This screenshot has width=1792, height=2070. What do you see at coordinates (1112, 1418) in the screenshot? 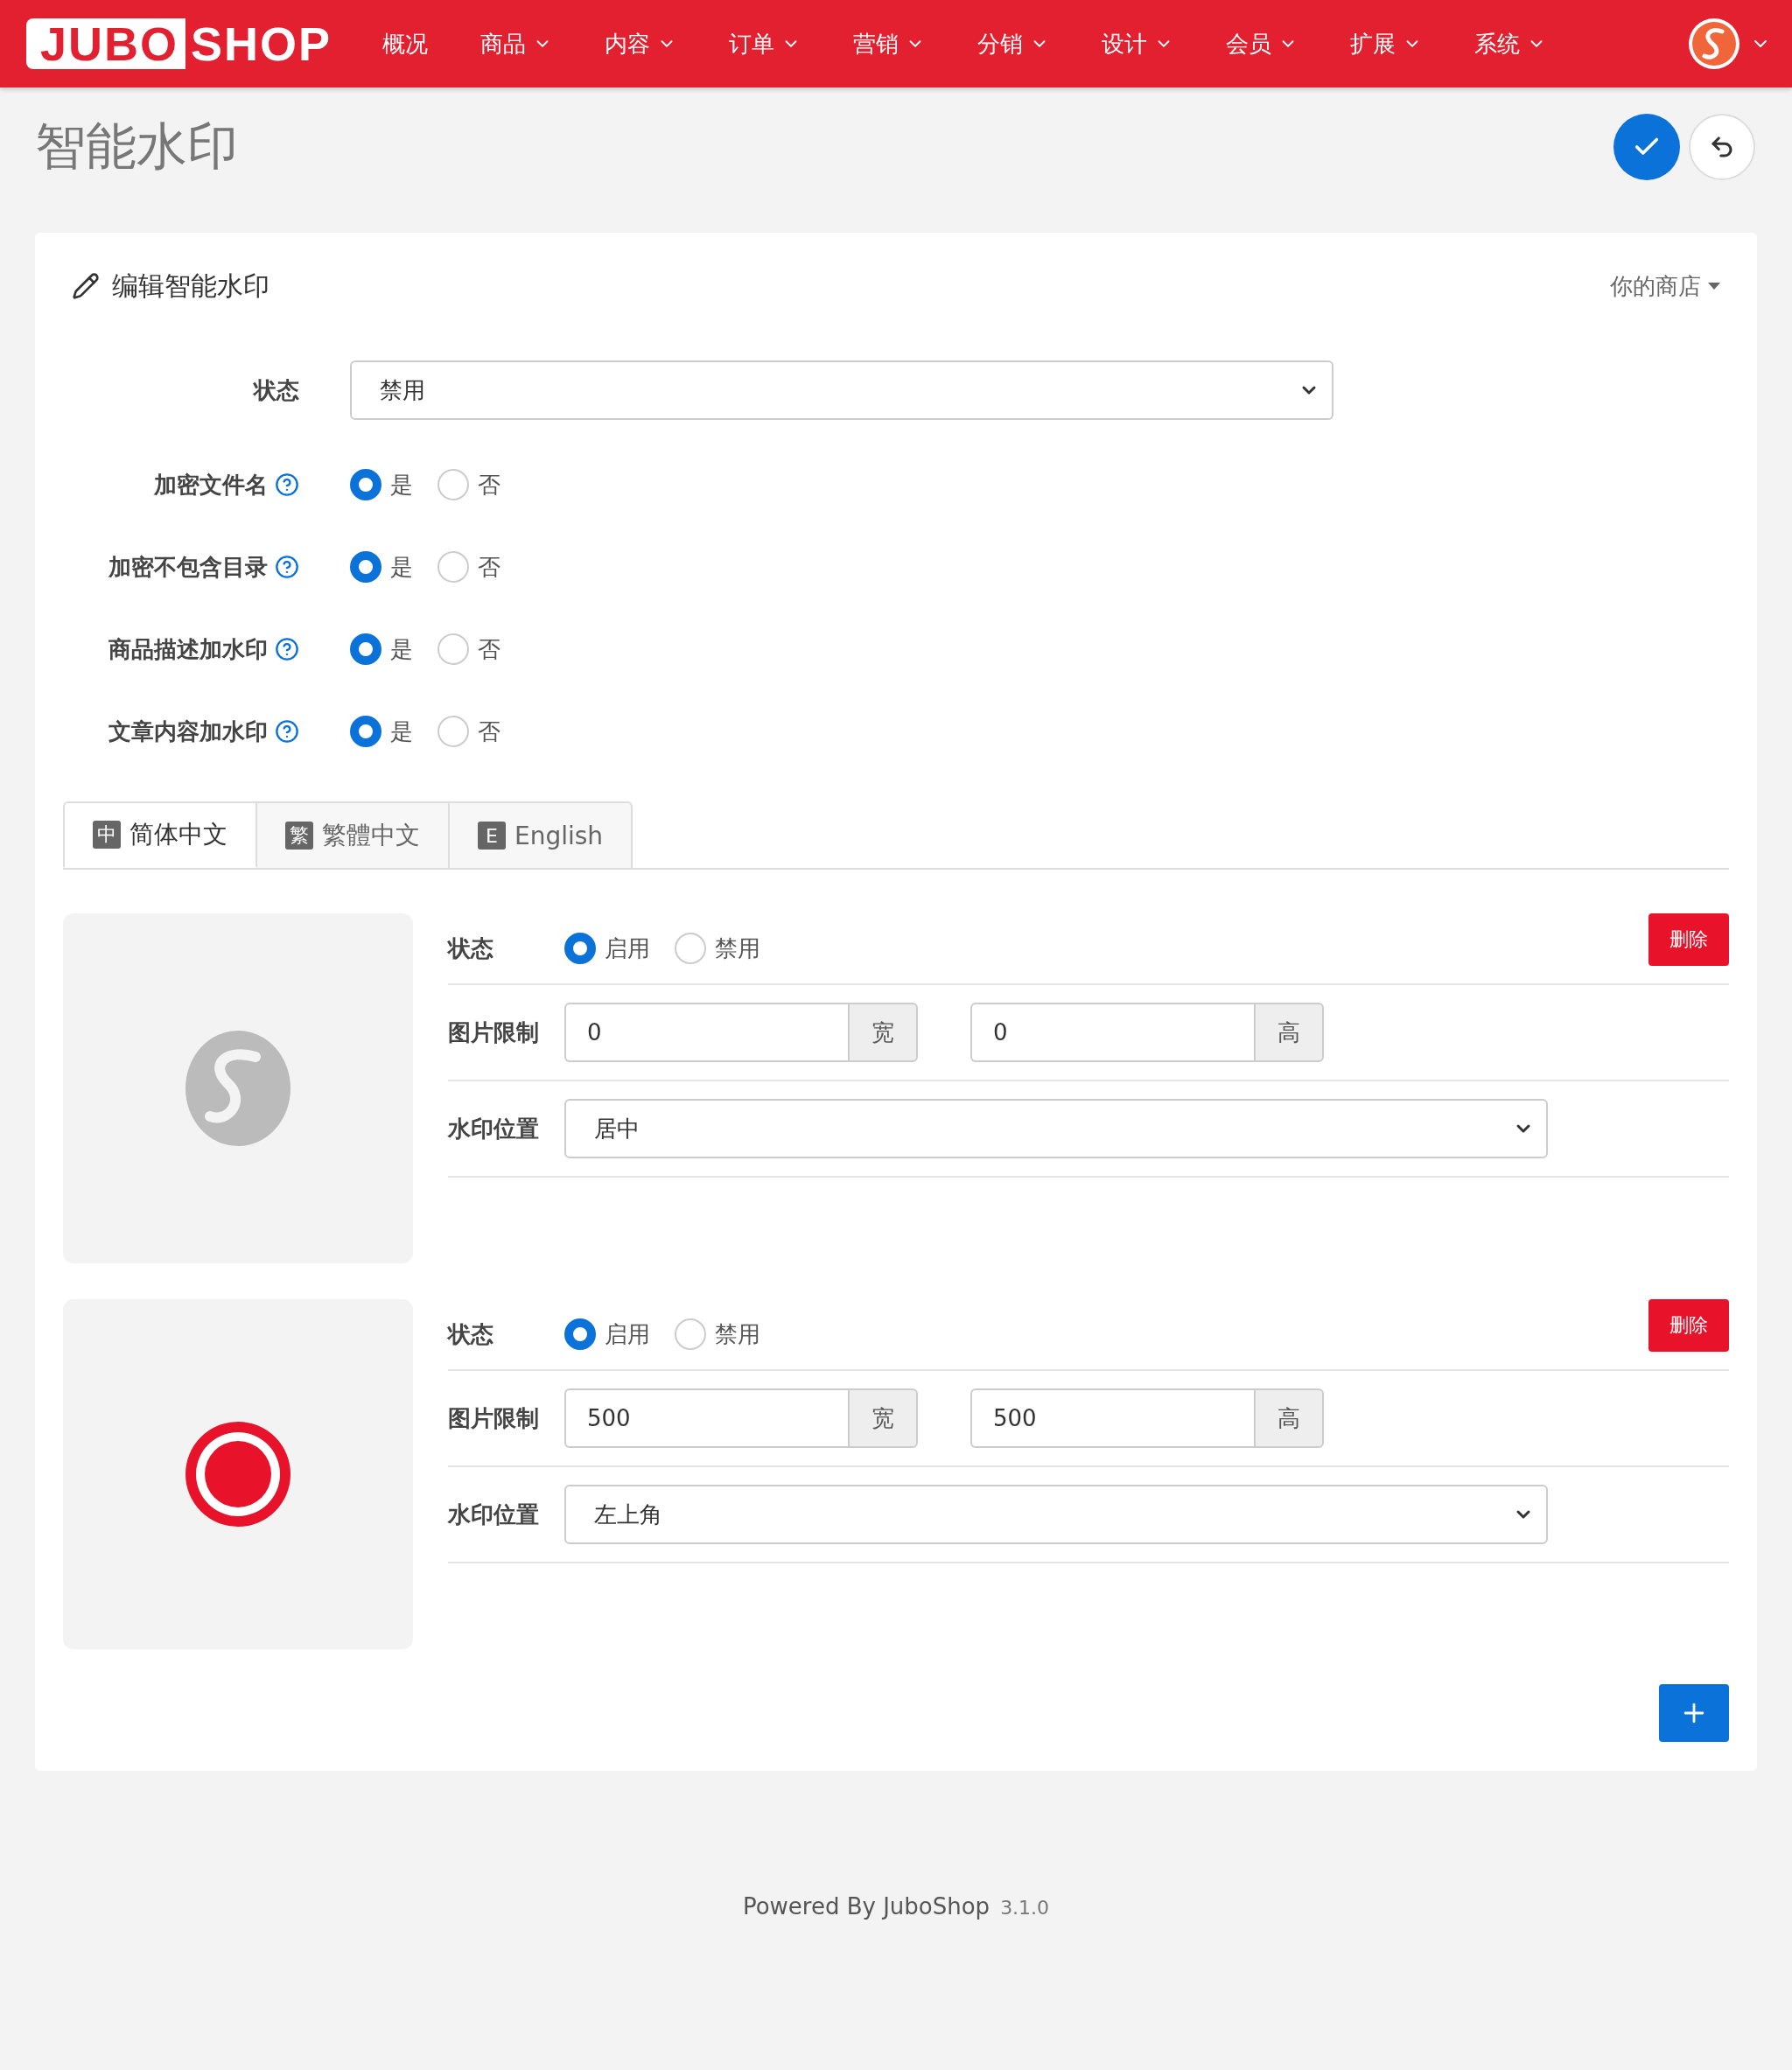
I see `height-input: 500` at bounding box center [1112, 1418].